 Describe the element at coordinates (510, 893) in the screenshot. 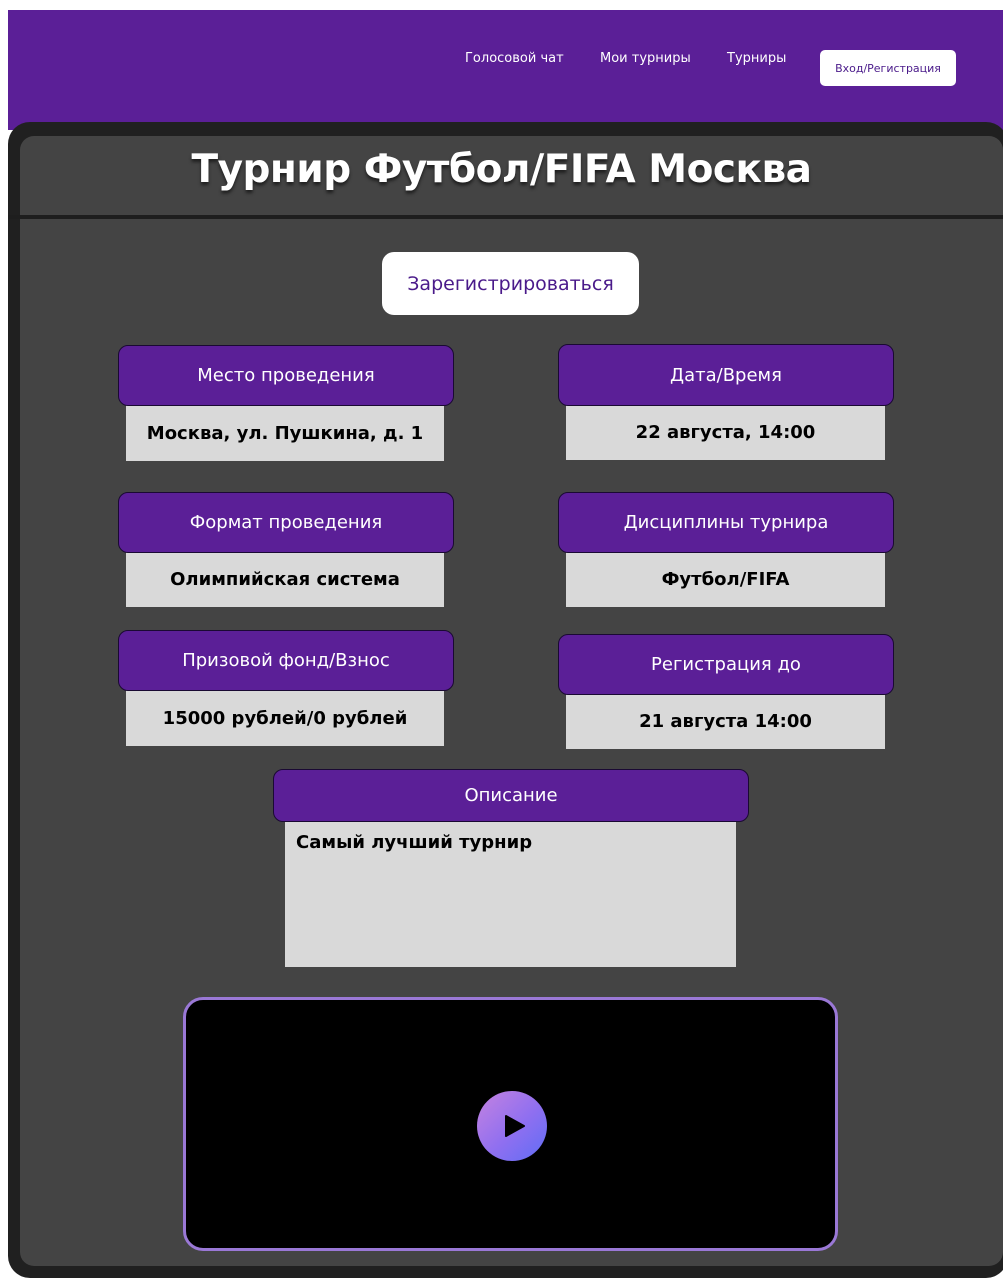

I see `description-value: Самый лучший турнир` at that location.